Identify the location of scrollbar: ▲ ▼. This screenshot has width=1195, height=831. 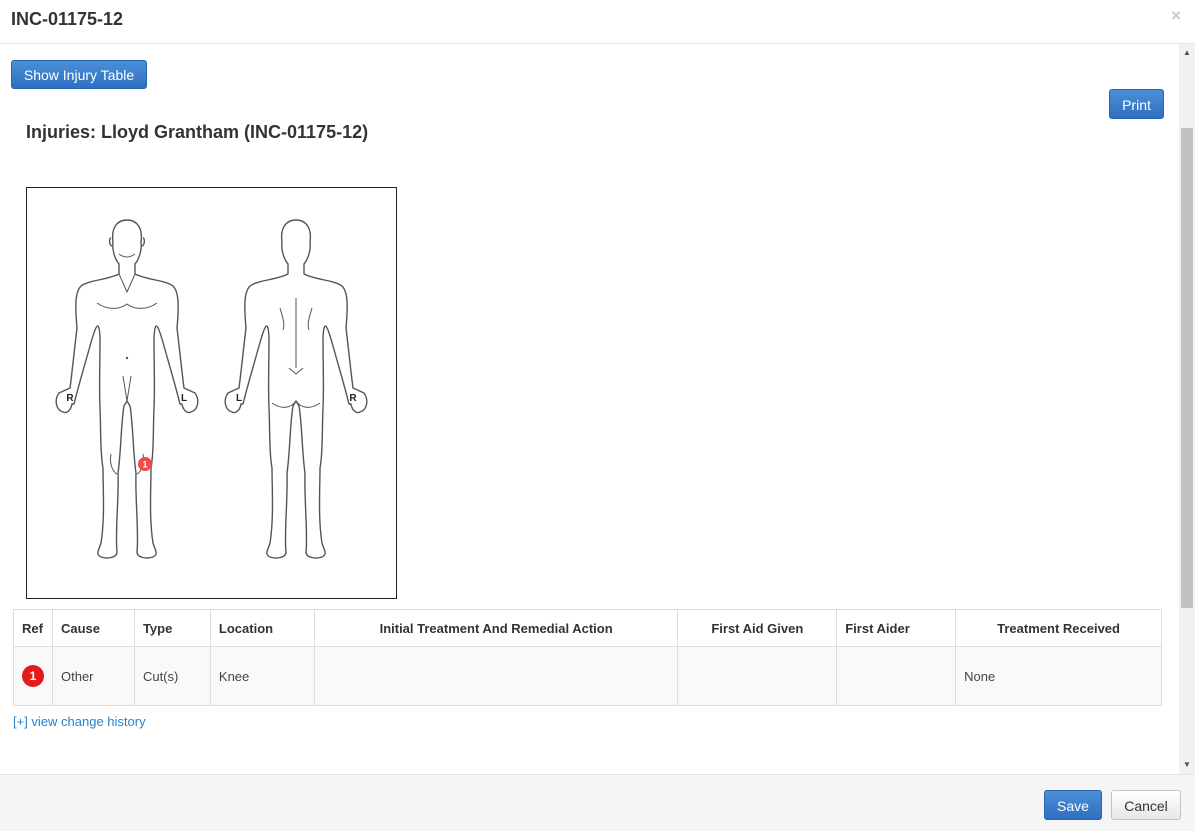
(1187, 409).